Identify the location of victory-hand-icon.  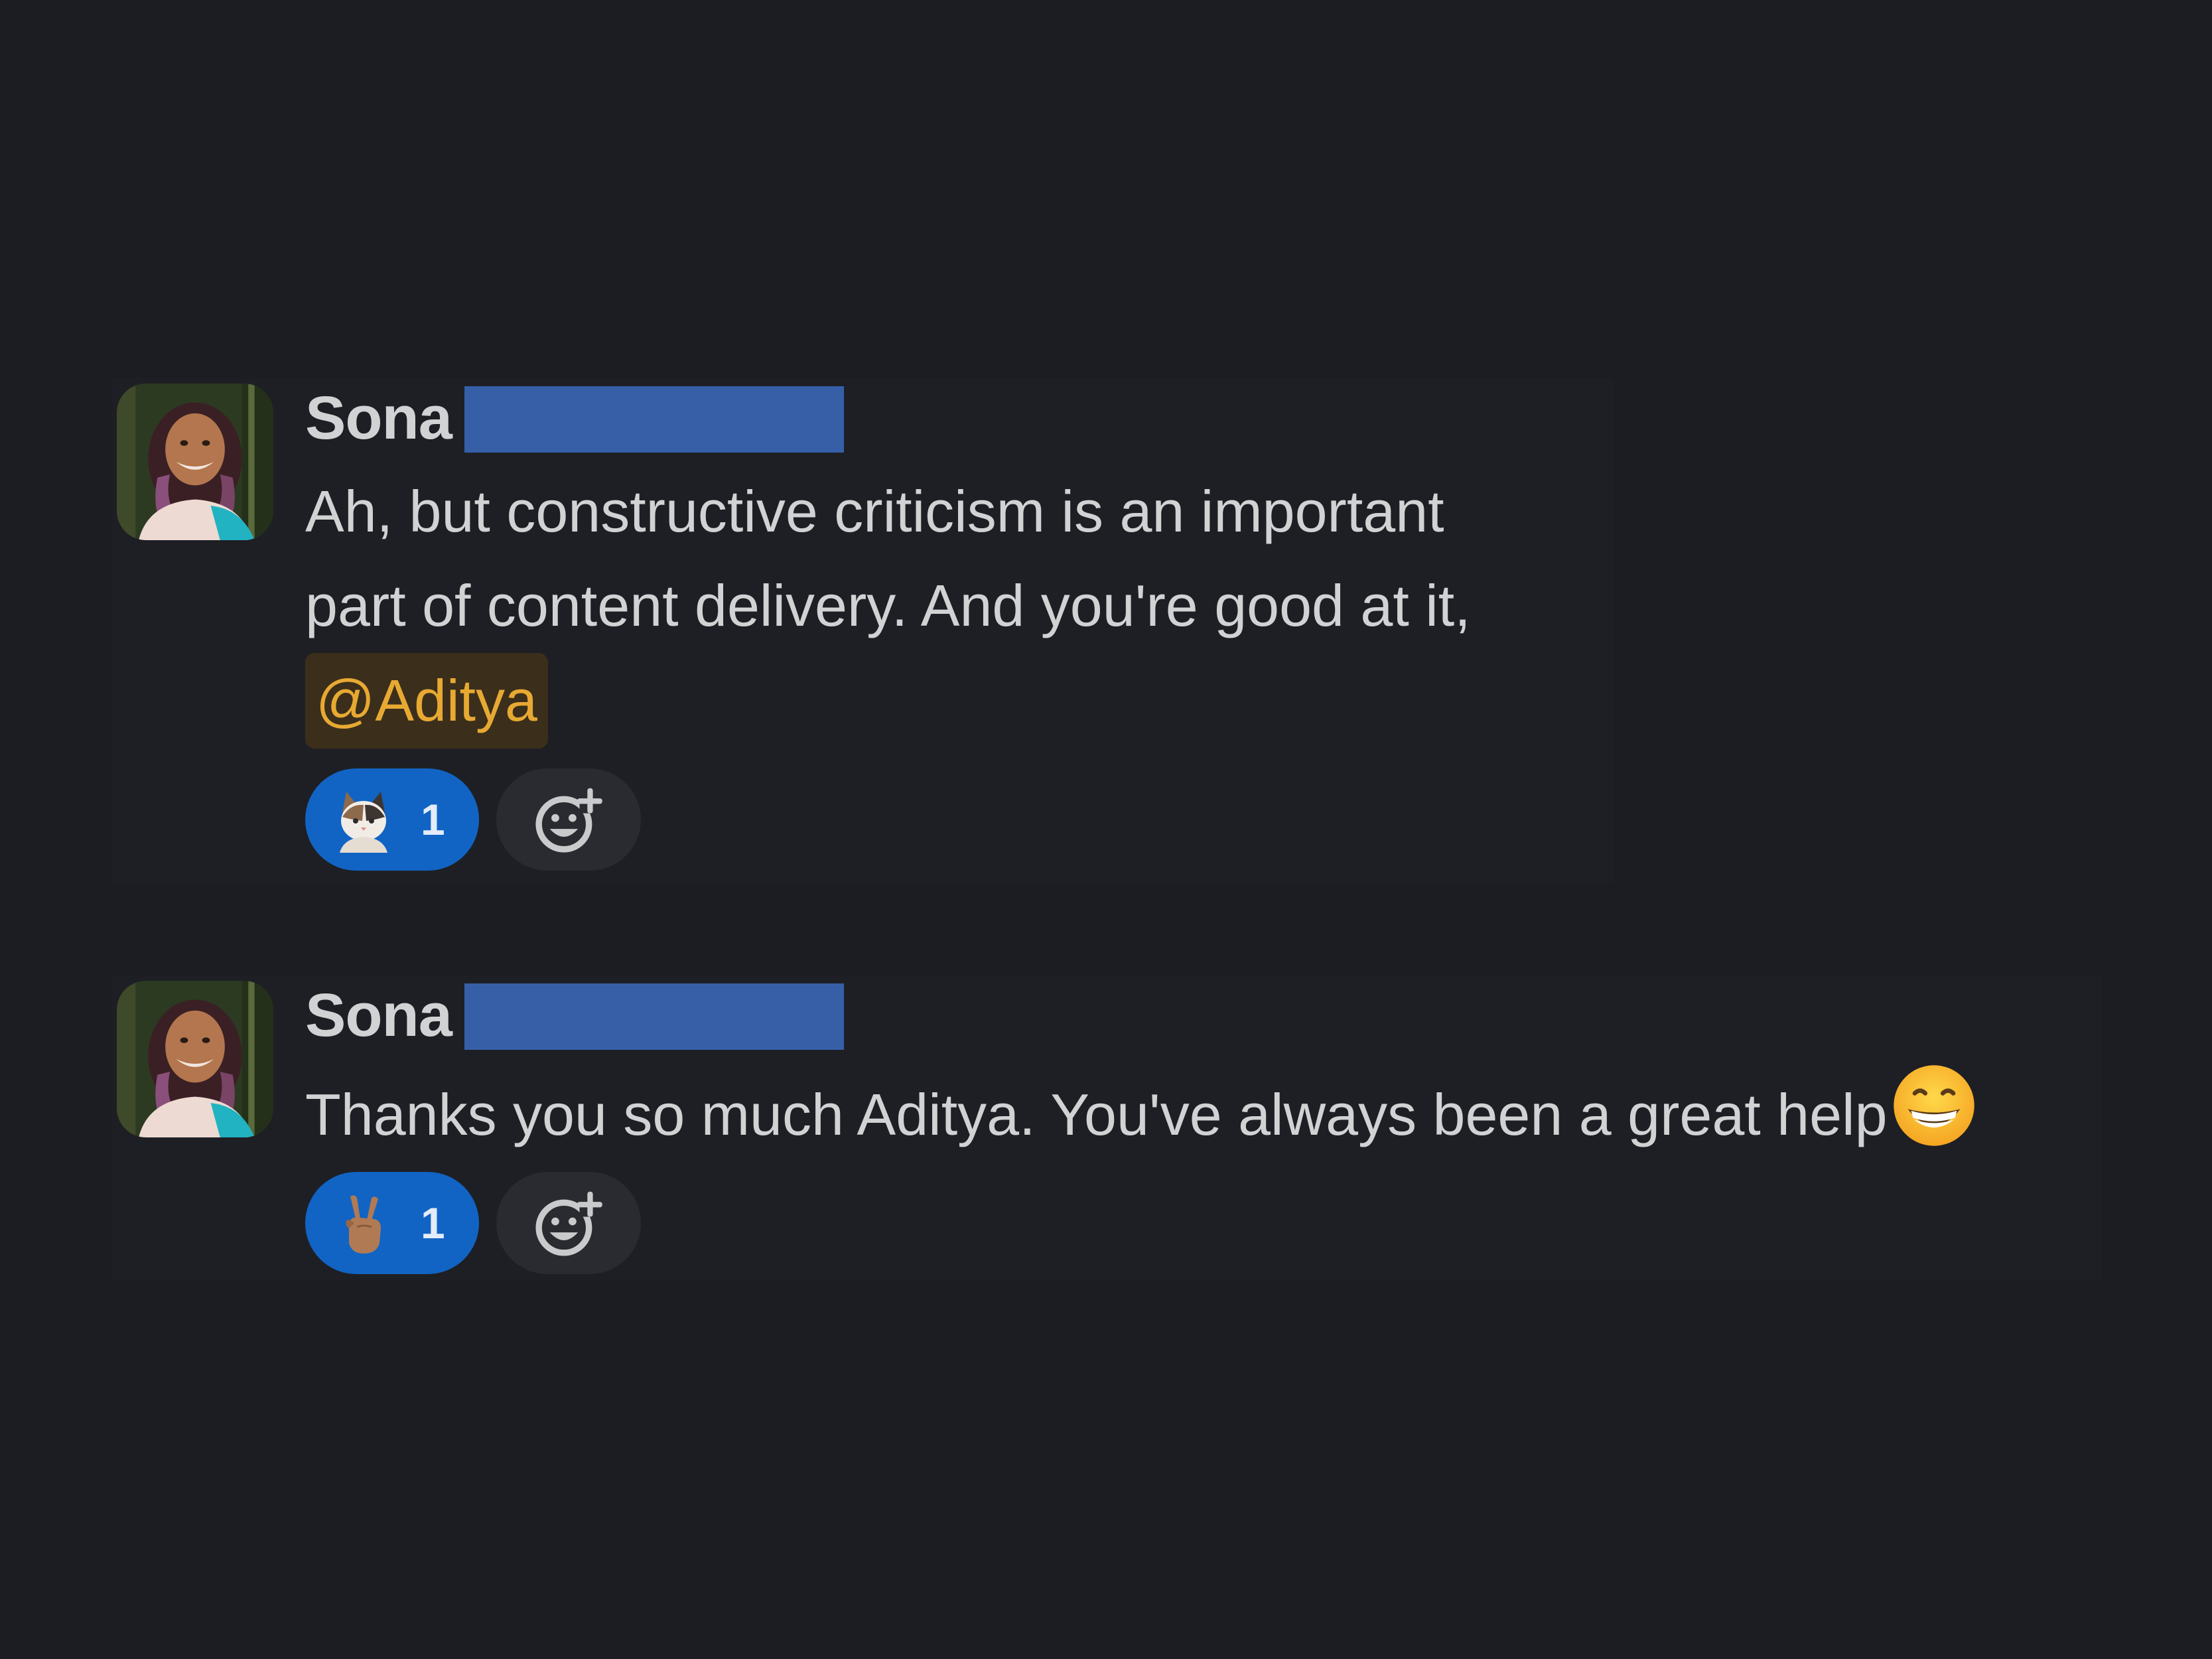
(363, 1223).